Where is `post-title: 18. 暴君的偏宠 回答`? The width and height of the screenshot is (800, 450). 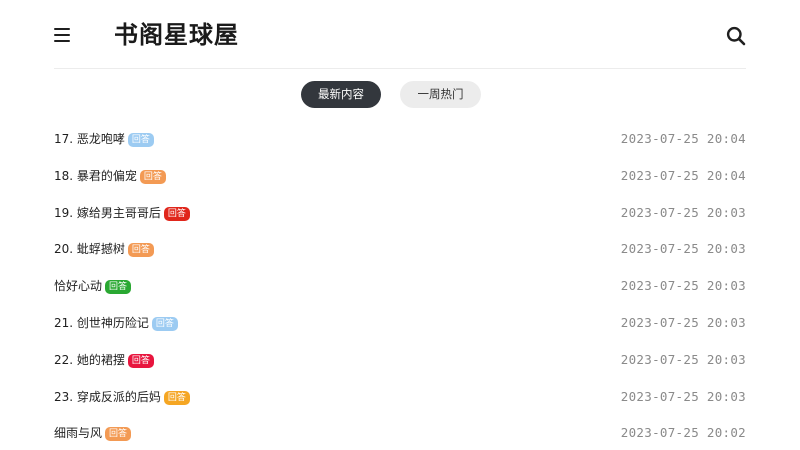
post-title: 18. 暴君的偏宠 回答 is located at coordinates (110, 176).